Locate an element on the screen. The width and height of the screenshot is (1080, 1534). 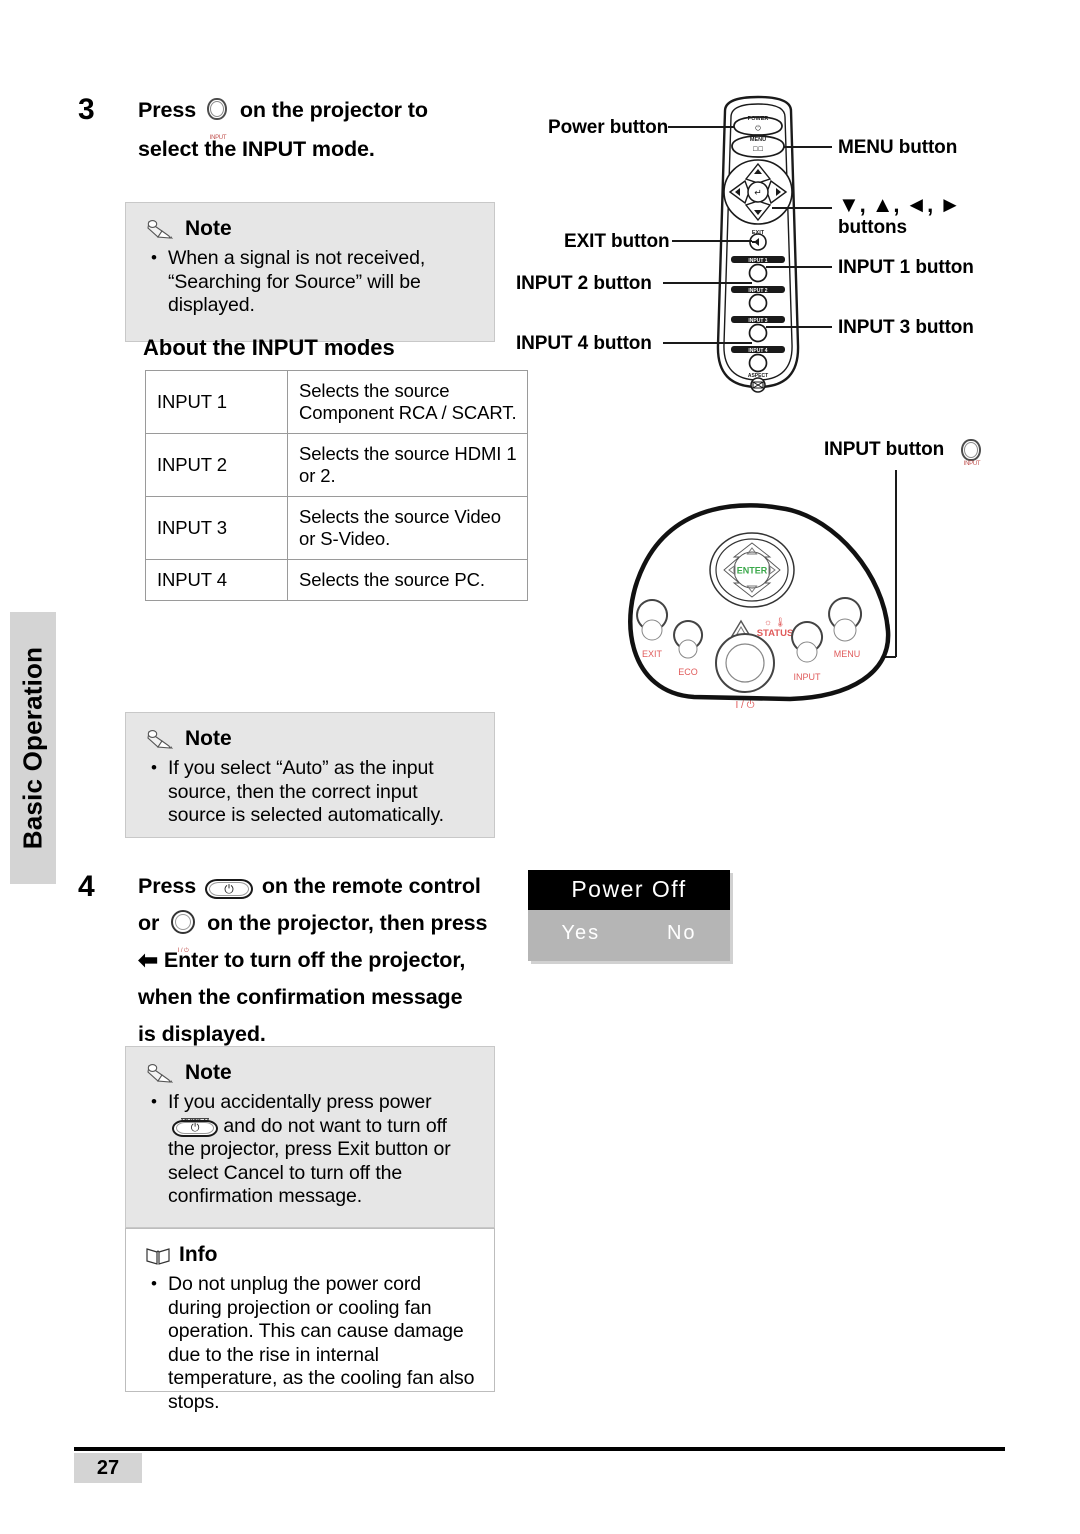
step-4-line2-before: or is located at coordinates (149, 923).